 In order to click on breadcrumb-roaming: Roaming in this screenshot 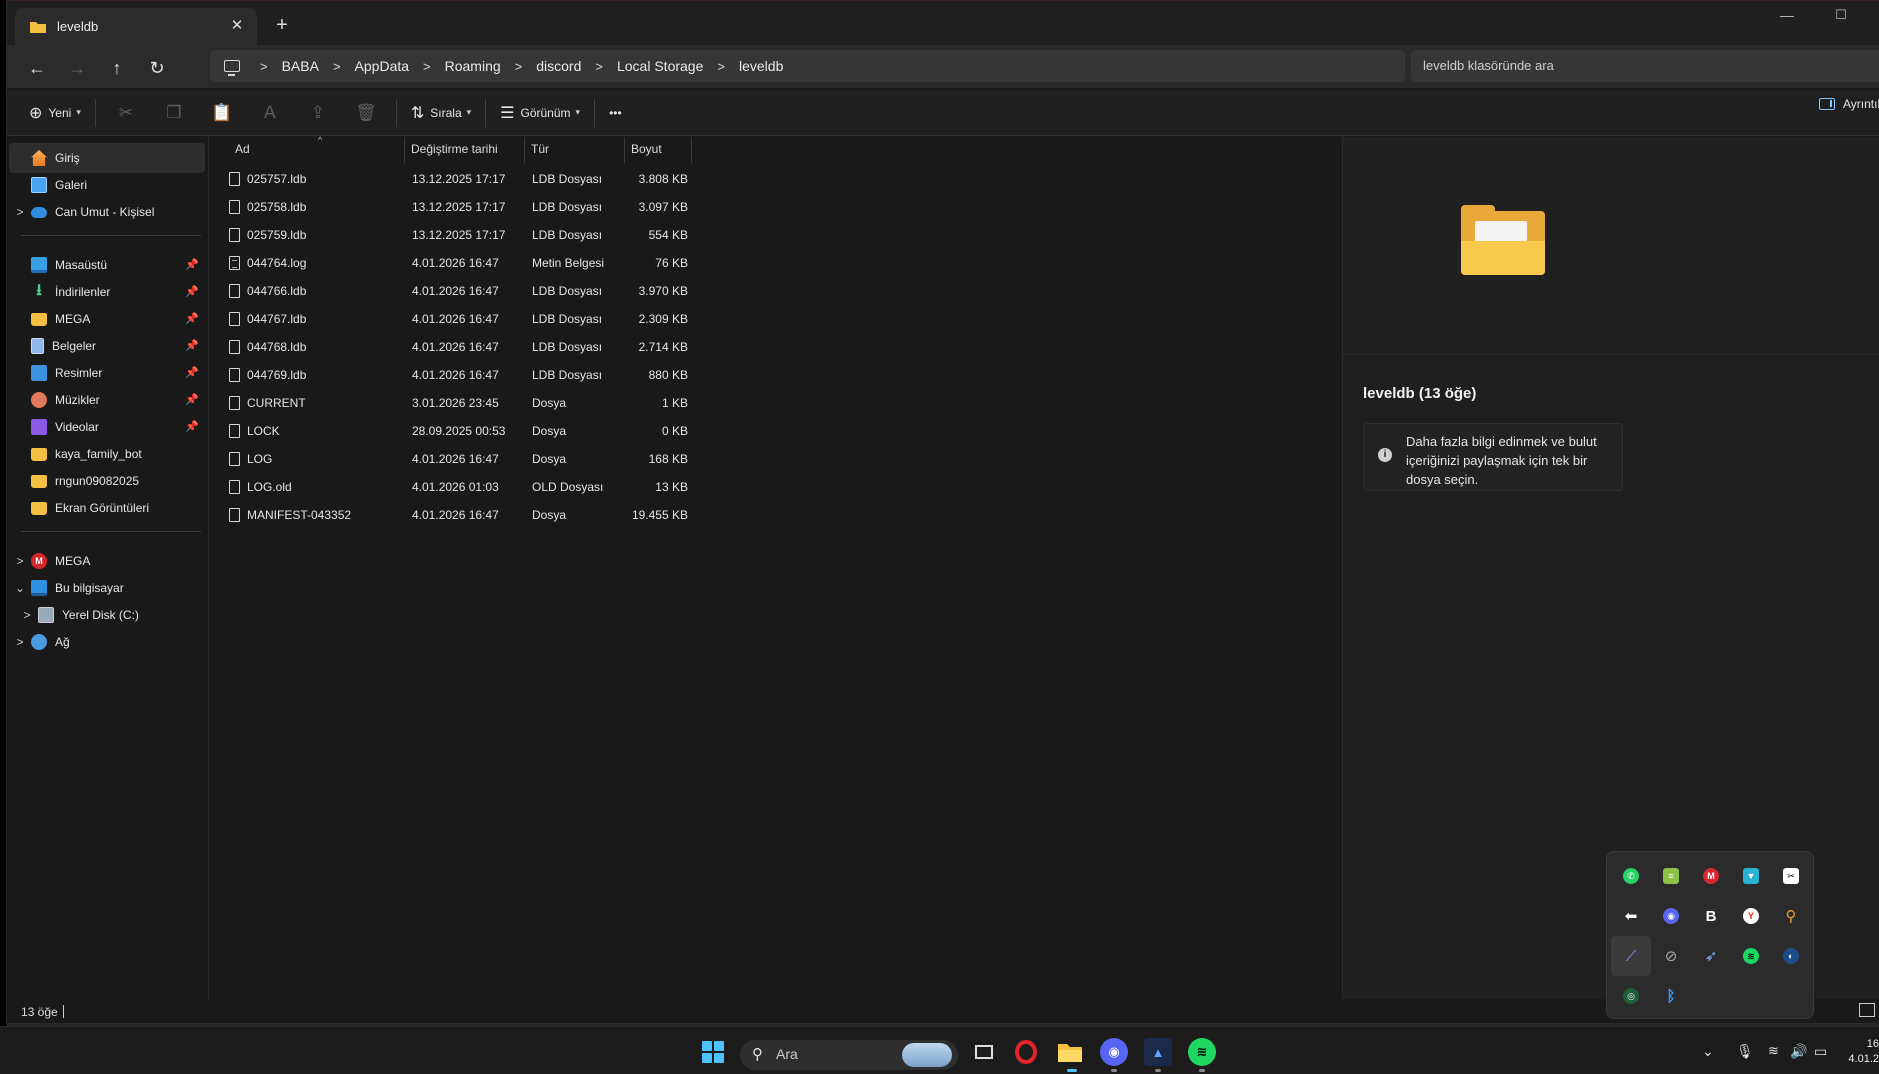, I will do `click(473, 66)`.